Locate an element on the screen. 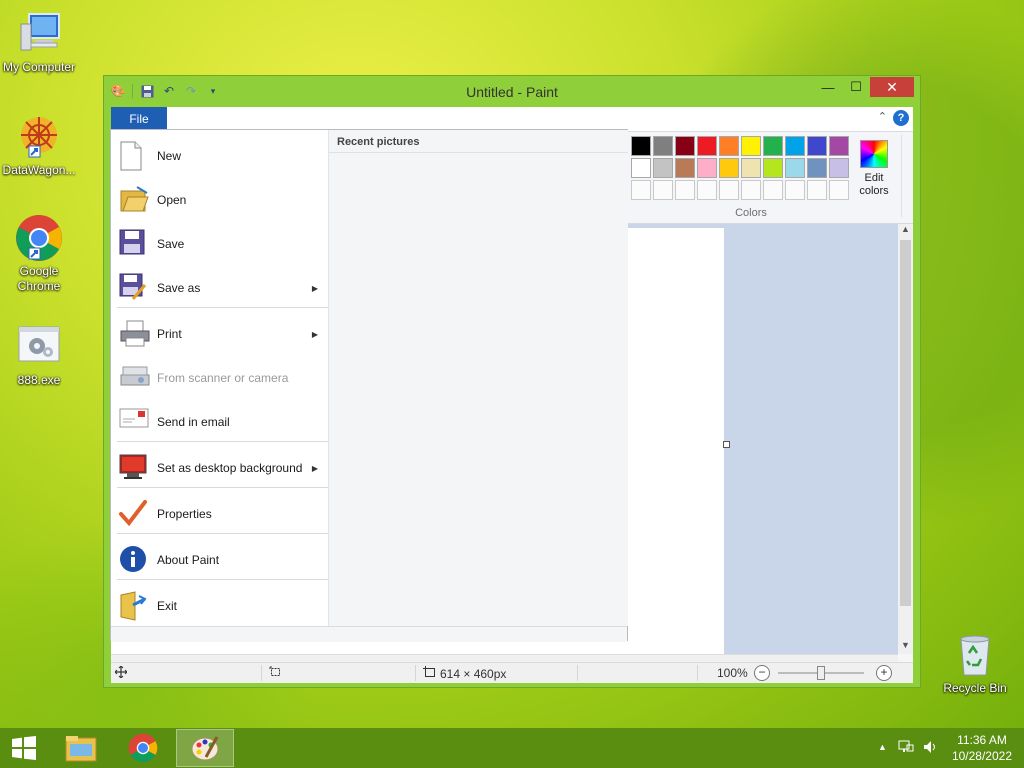 This screenshot has height=768, width=1024. file-menu-item-properties: Properties is located at coordinates (219, 514).